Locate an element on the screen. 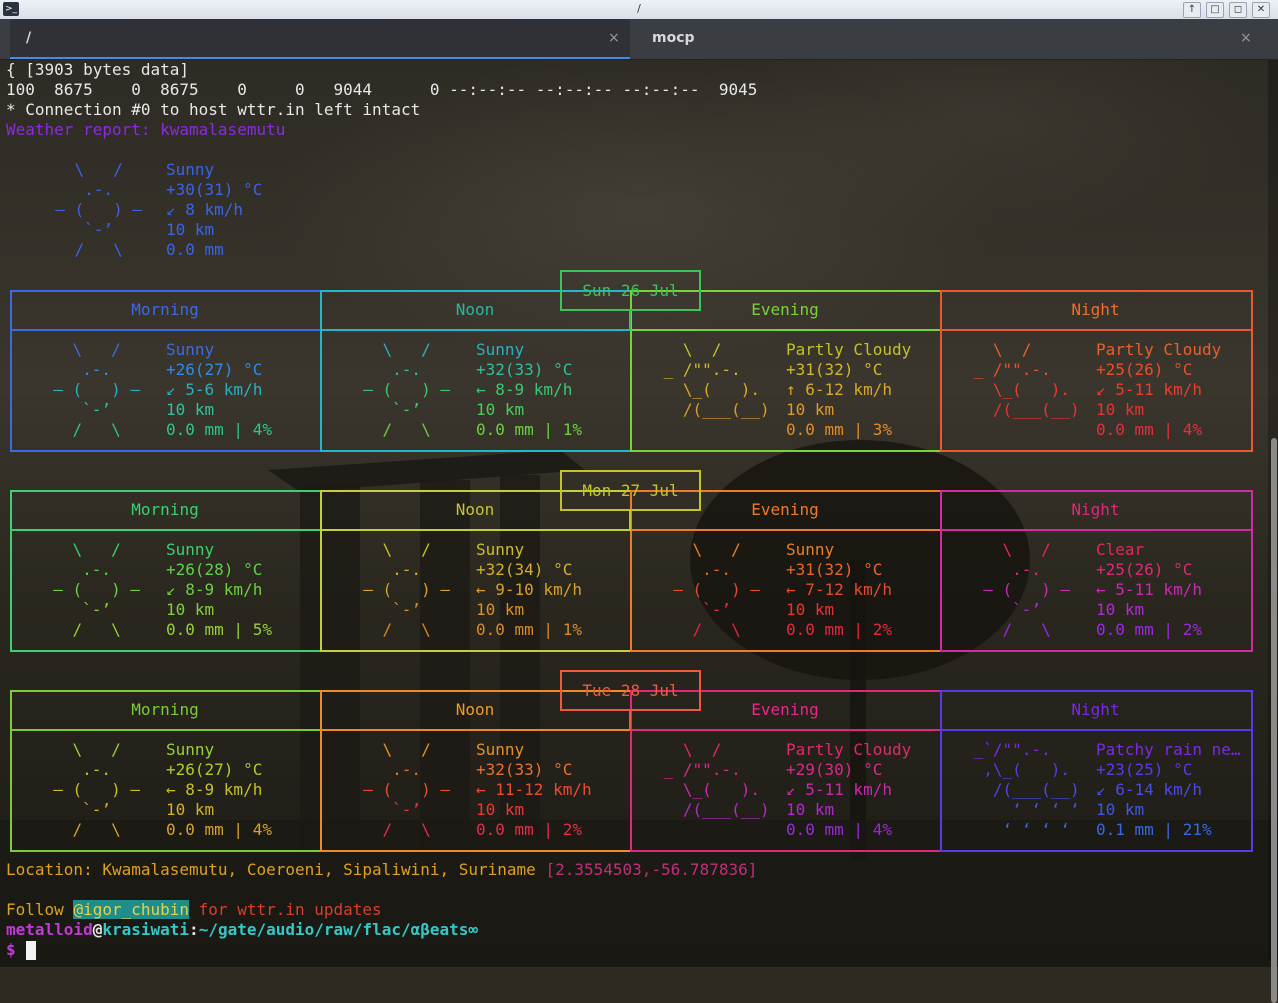 This screenshot has height=1003, width=1278. follow-suffix: for wttr.in updates is located at coordinates (285, 909).